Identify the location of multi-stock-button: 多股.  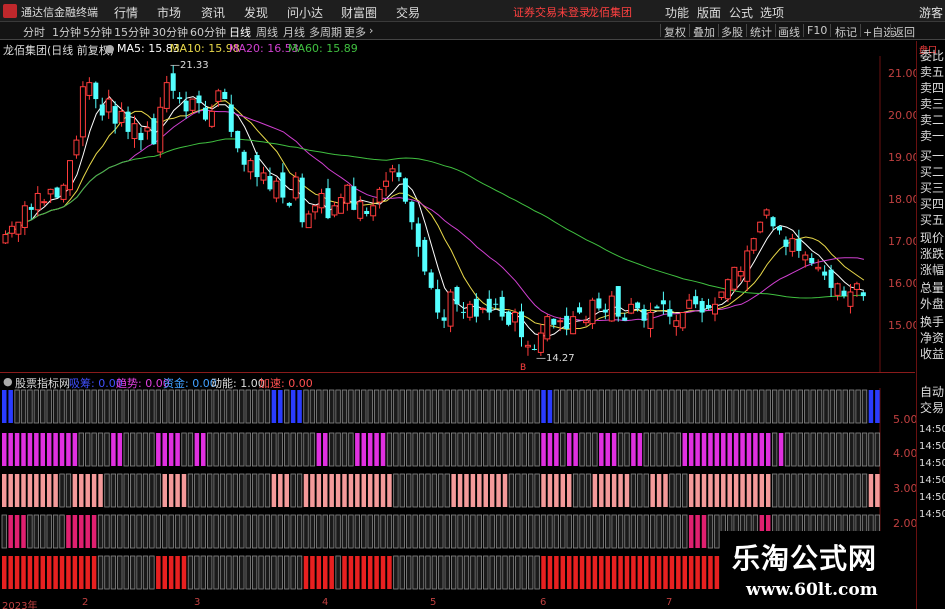
(732, 32).